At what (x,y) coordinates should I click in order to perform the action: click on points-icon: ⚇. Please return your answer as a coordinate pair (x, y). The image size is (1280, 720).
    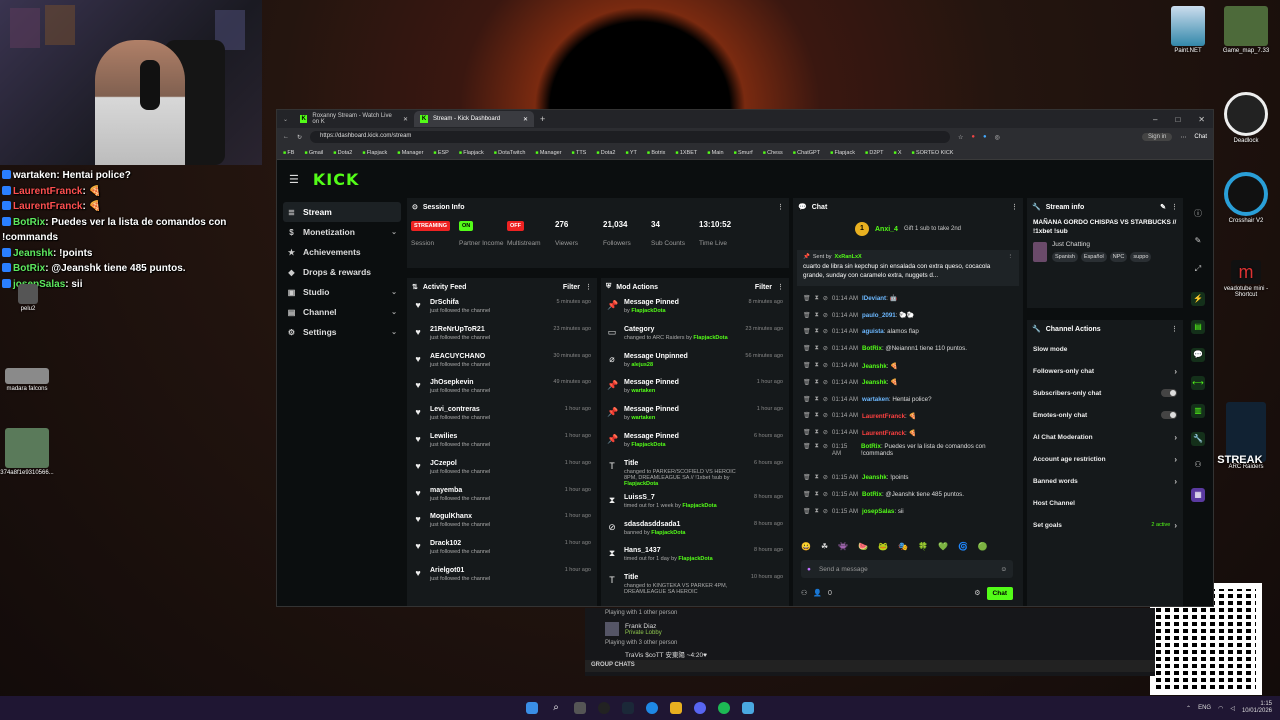
    Looking at the image, I should click on (804, 593).